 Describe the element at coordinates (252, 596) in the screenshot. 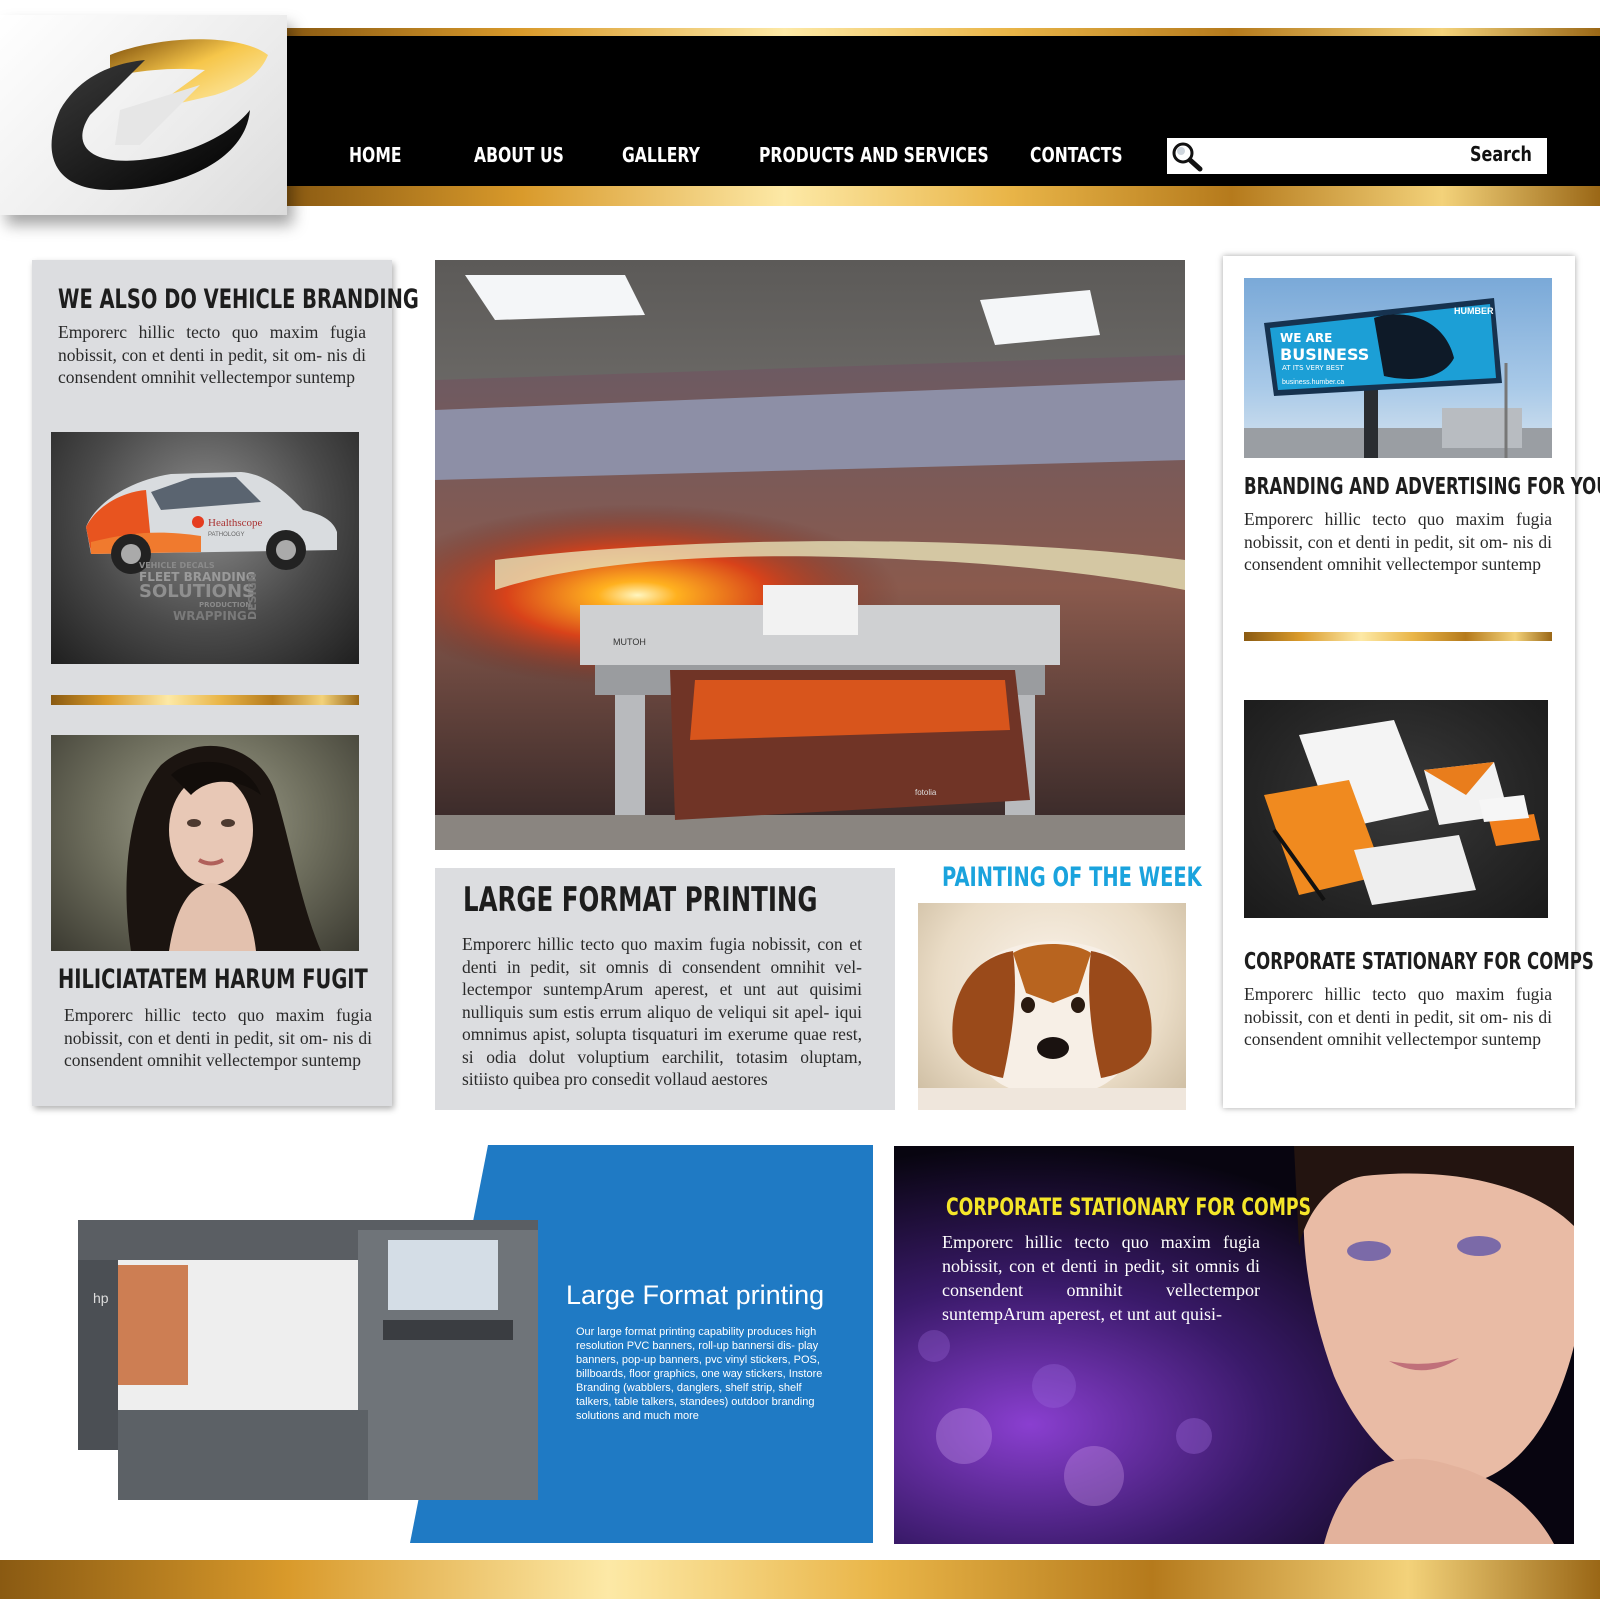

I see `car-word-6: DESIGN` at that location.